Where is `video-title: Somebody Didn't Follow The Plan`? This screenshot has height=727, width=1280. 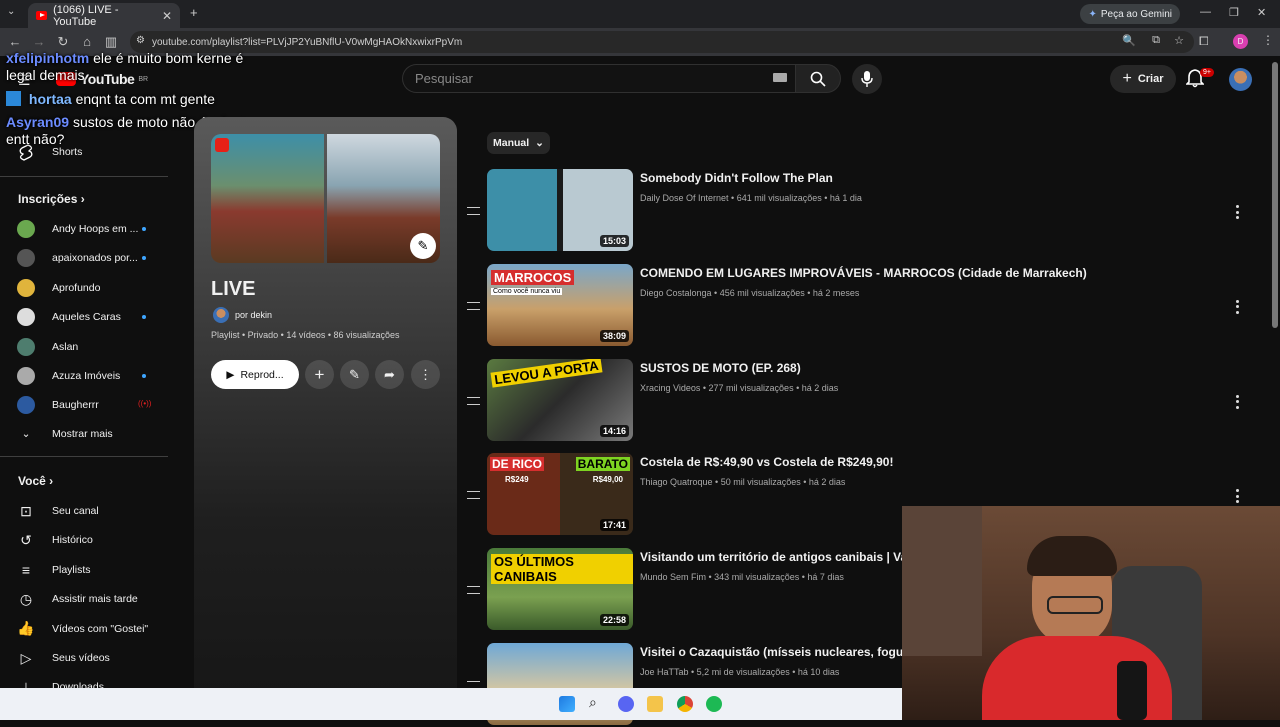
video-title: Somebody Didn't Follow The Plan is located at coordinates (736, 178).